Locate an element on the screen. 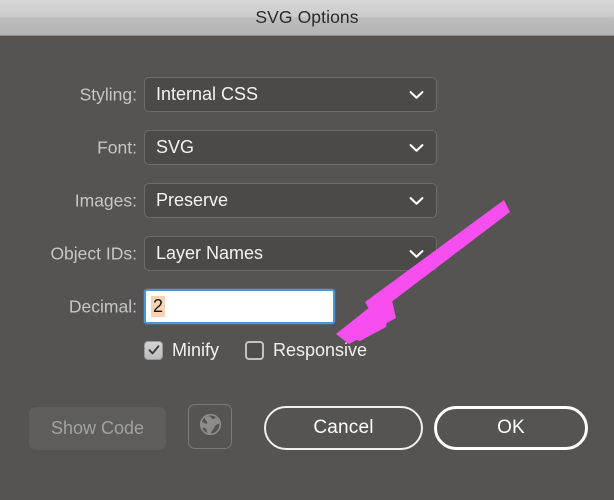 The height and width of the screenshot is (500, 614). minify-checkbox is located at coordinates (153, 350).